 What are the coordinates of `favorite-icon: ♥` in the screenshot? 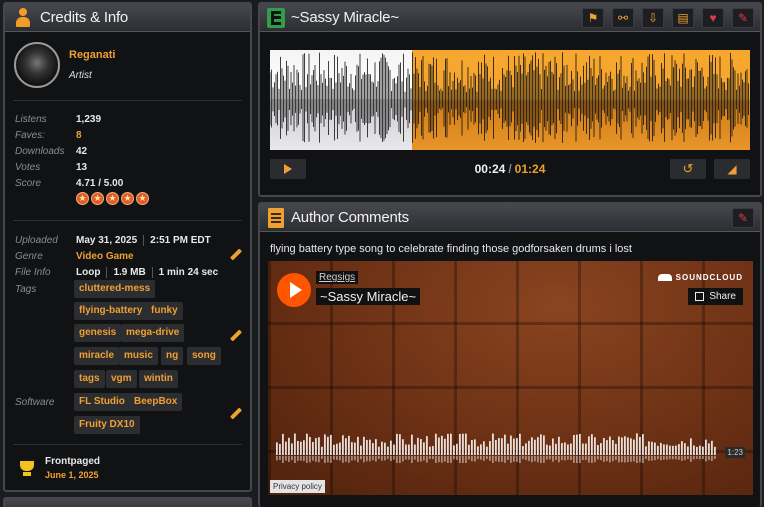 It's located at (713, 18).